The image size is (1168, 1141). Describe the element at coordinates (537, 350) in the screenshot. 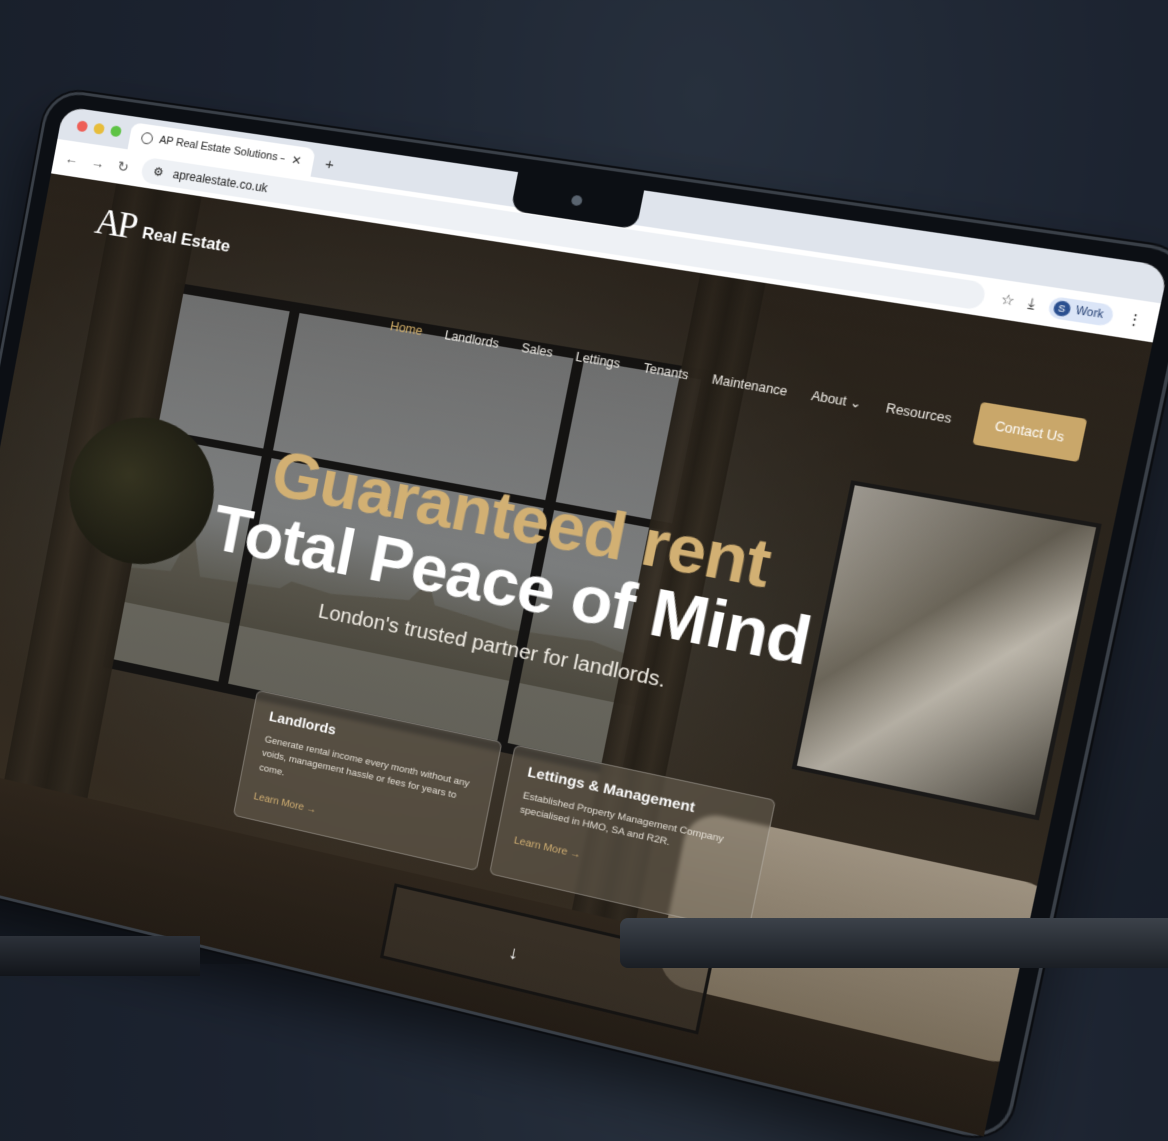

I see `nav-sales: Sales` at that location.